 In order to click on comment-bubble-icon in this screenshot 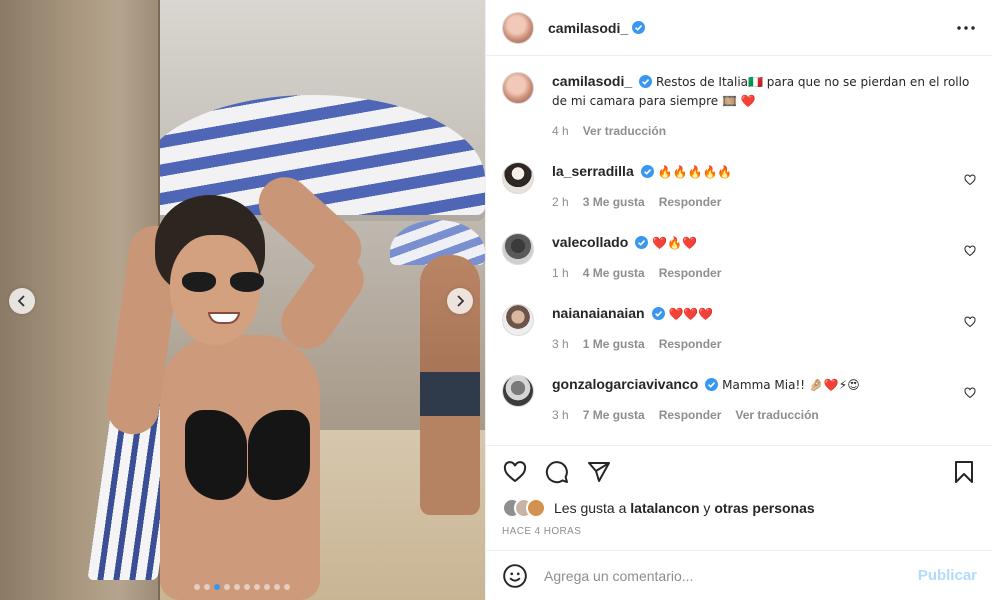, I will do `click(556, 472)`.